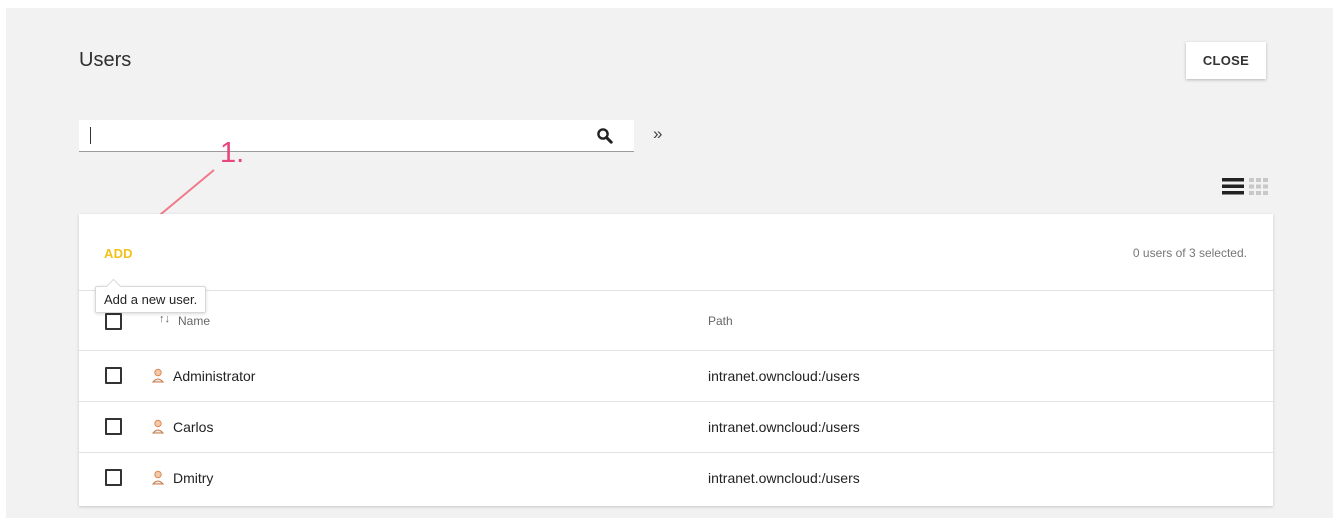  I want to click on row-name: Carlos, so click(193, 427).